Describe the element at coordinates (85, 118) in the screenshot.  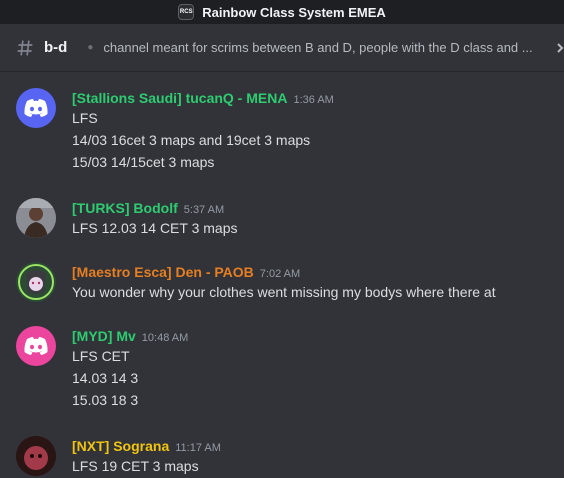
I see `message-line: LFS` at that location.